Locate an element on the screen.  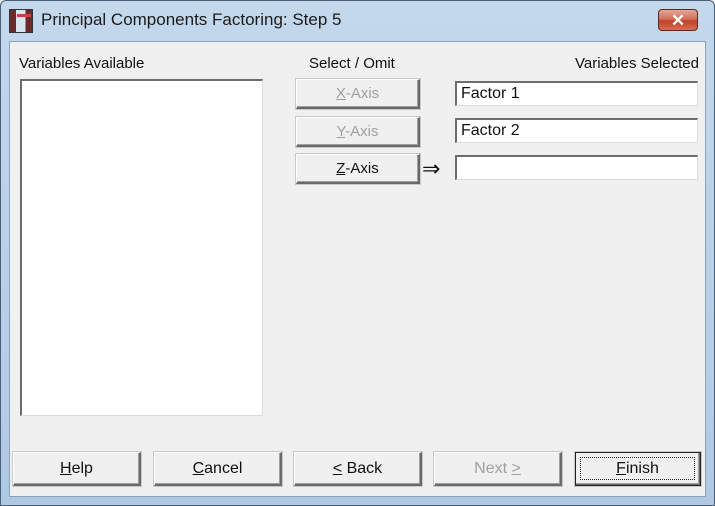
right-arrow-icon: ⇒ is located at coordinates (431, 168).